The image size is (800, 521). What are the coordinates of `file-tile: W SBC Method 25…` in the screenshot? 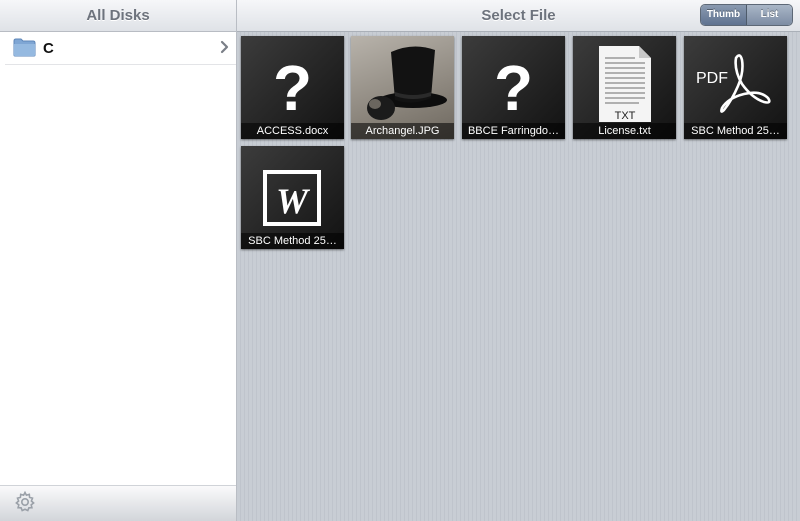 It's located at (292, 197).